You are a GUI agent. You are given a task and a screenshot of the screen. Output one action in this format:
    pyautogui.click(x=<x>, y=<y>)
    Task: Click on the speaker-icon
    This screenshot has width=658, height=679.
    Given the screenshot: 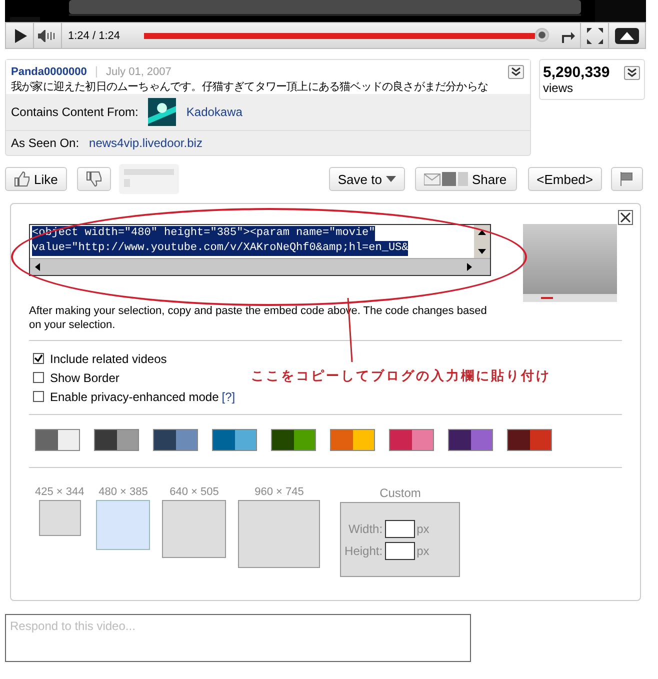 What is the action you would take?
    pyautogui.click(x=48, y=36)
    